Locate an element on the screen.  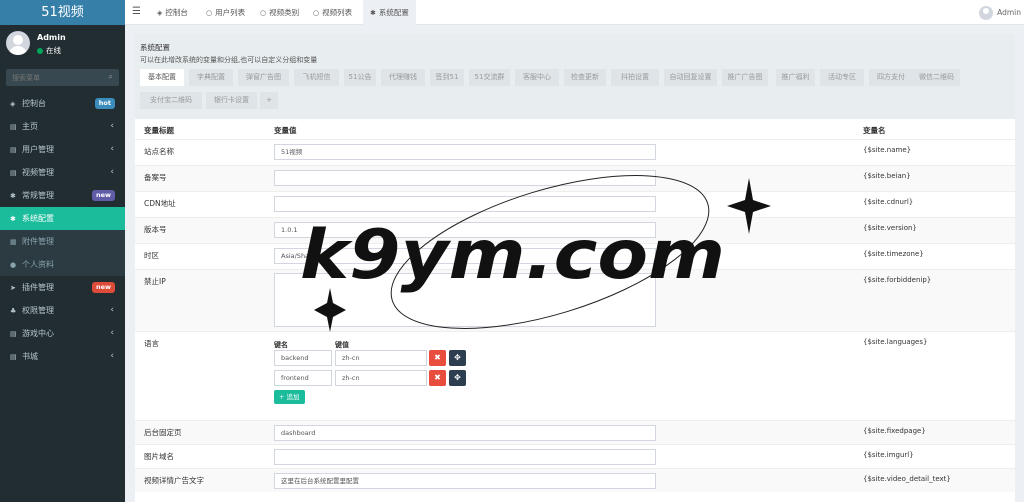
sidebar-item-5: ✱ 系统配置 is located at coordinates (62, 218).